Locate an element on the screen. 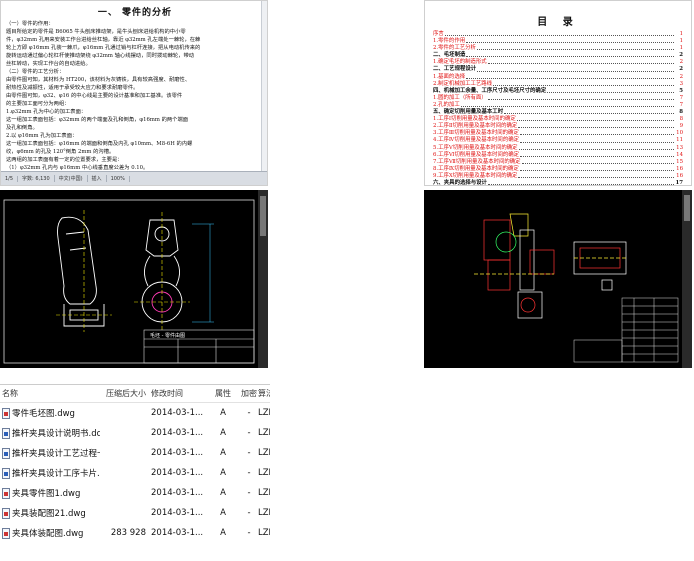 This screenshot has height=561, width=694. file-row: 推杆夹具设计工艺过程卡... 2014-03-1... A -LZN is located at coordinates (135, 453).